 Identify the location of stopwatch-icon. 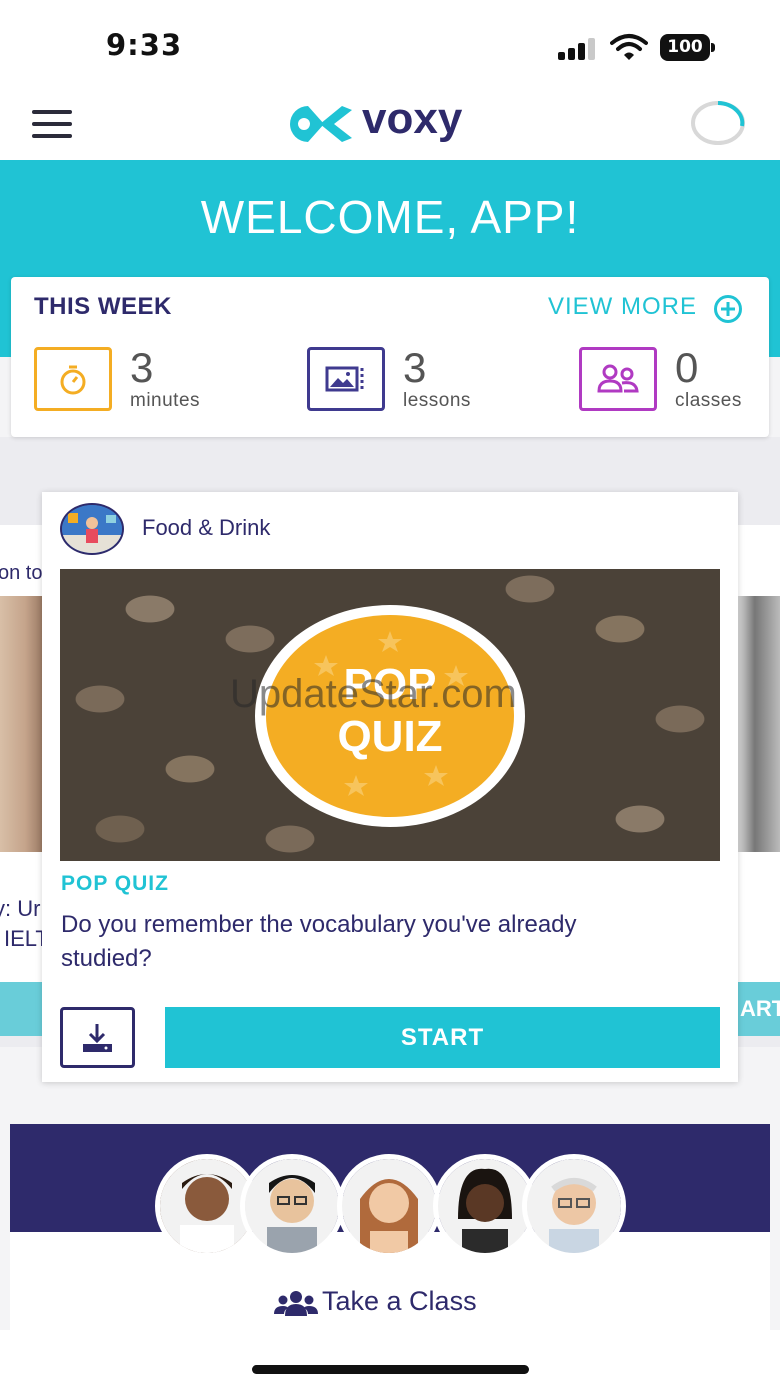
(73, 379).